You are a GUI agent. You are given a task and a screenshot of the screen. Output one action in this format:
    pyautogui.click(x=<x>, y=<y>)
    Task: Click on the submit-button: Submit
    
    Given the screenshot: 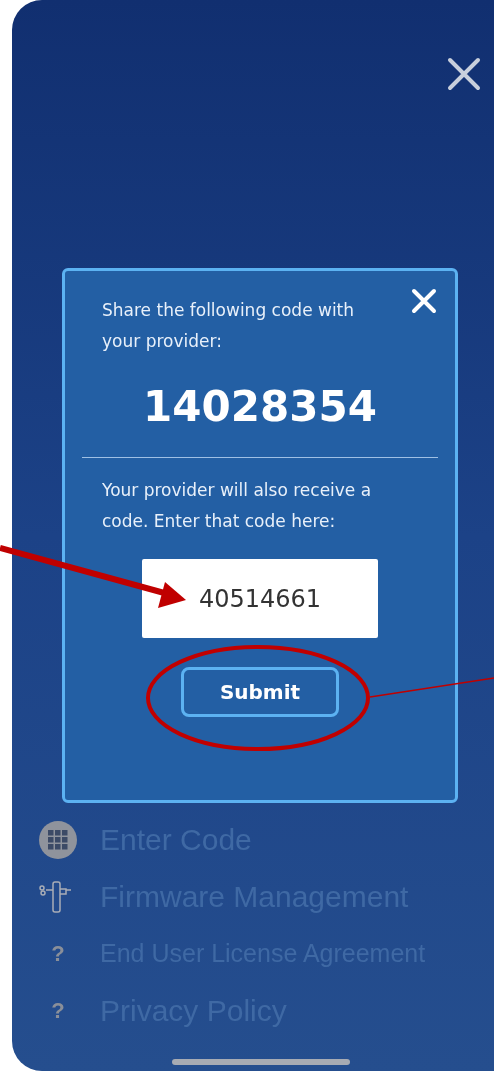 What is the action you would take?
    pyautogui.click(x=260, y=692)
    